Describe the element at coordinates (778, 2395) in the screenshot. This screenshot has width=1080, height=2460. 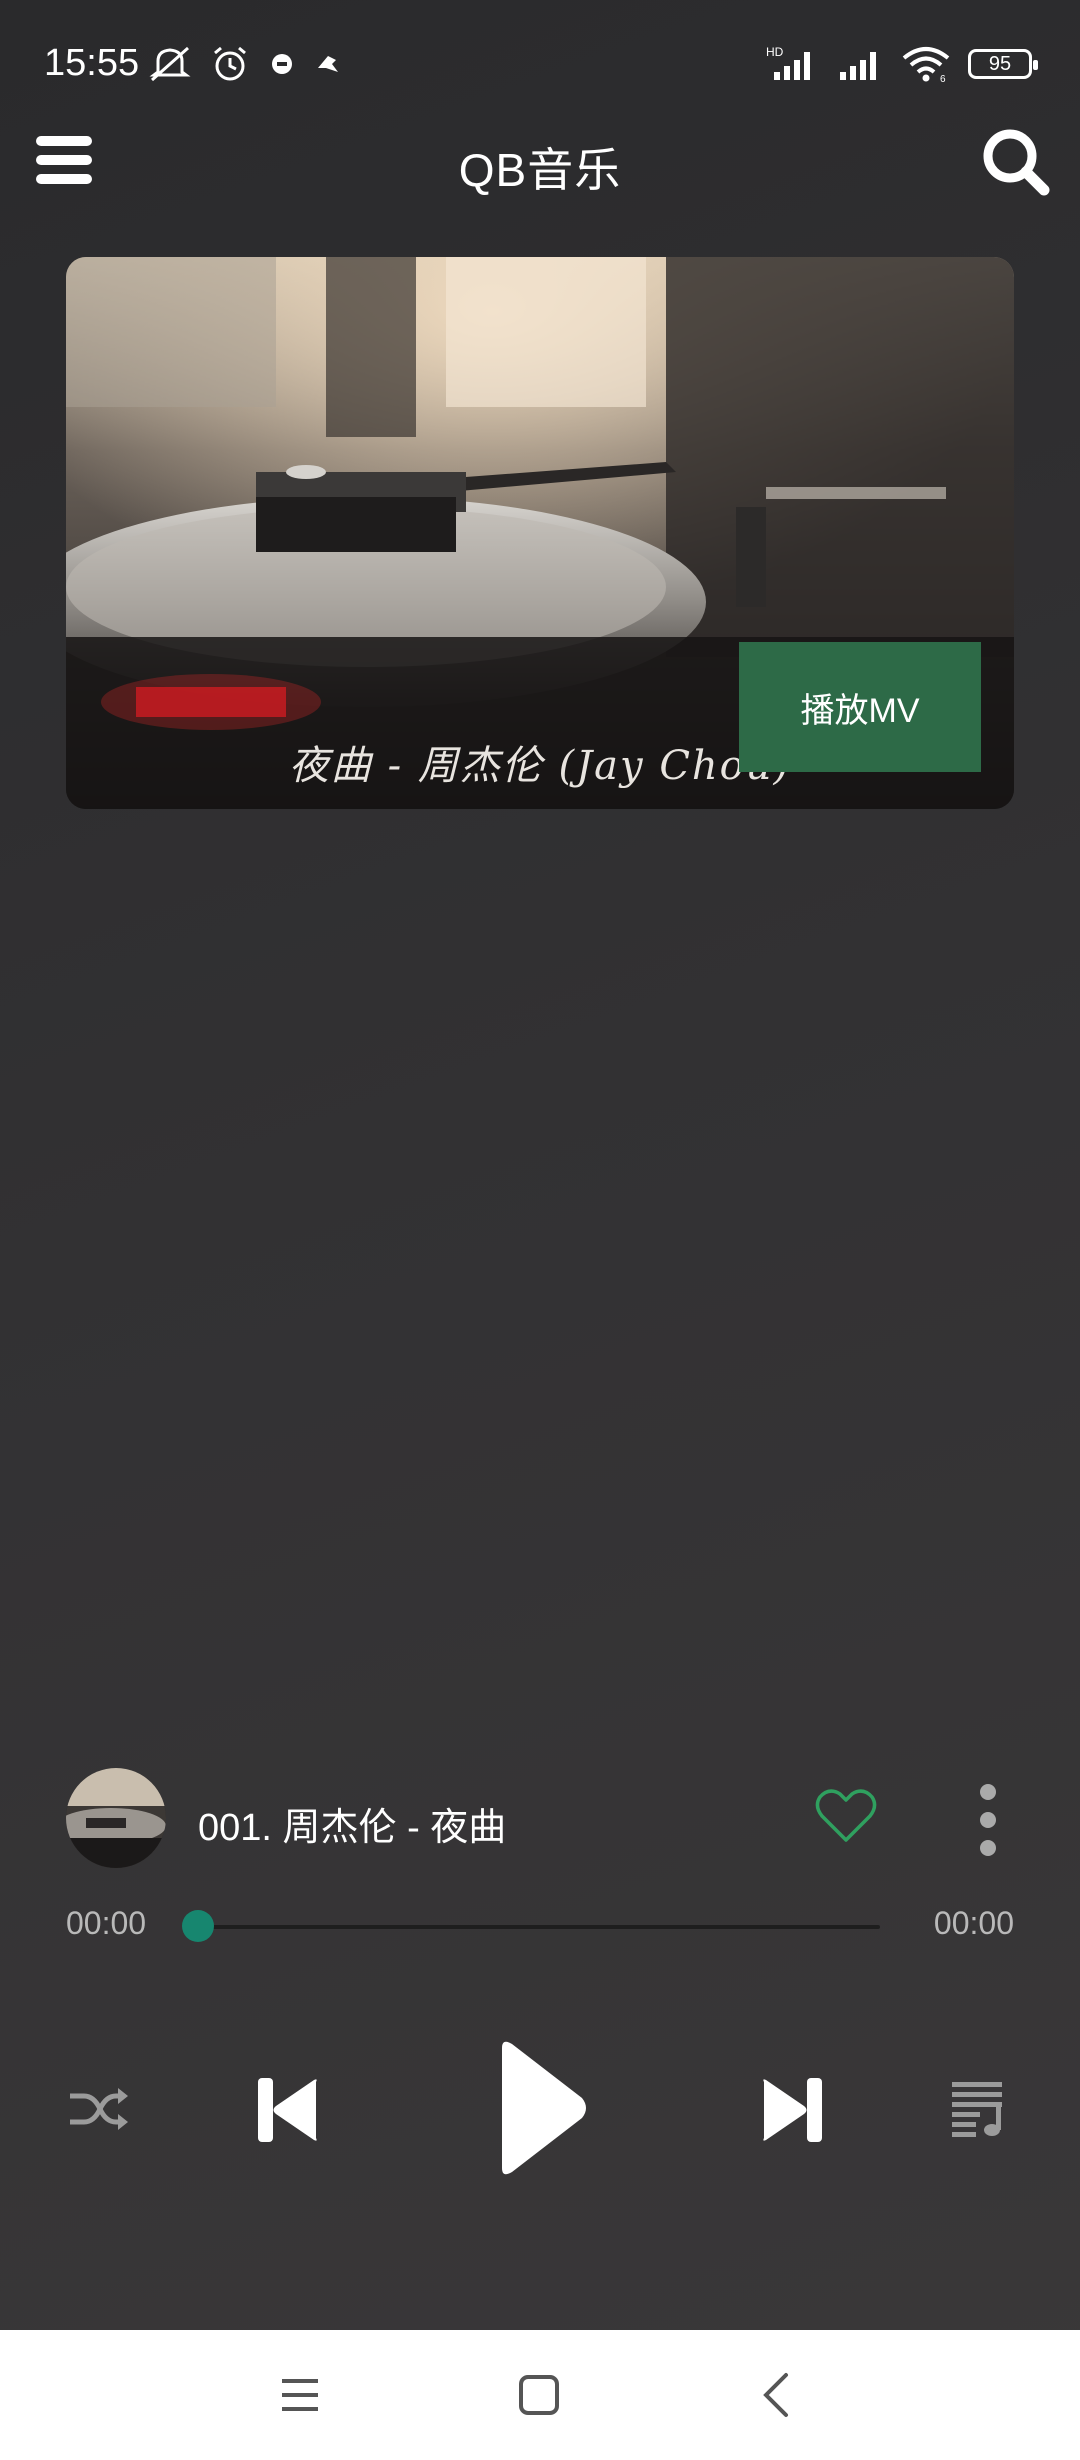
I see `back-icon` at that location.